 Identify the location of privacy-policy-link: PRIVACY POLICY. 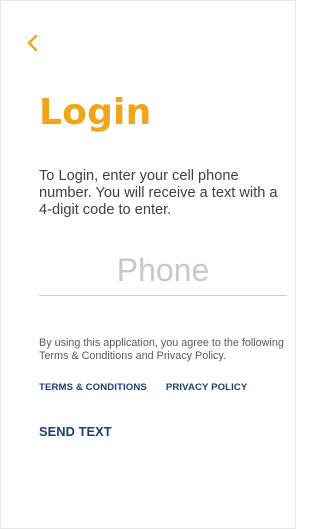
(207, 389).